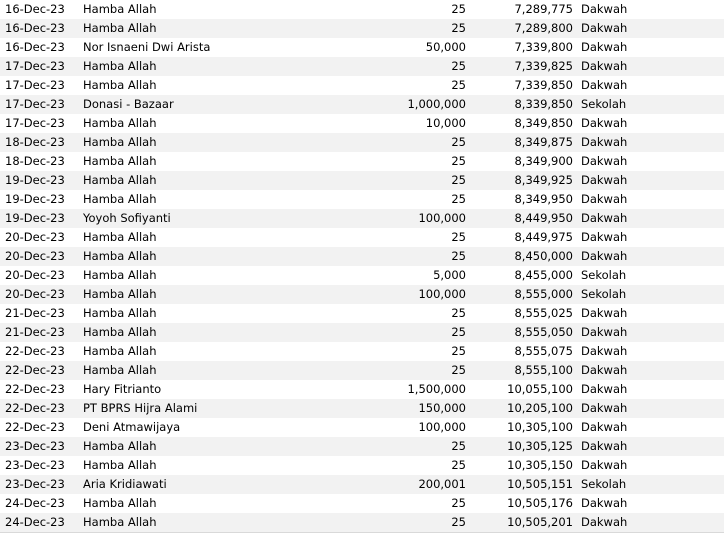 This screenshot has width=727, height=533. Describe the element at coordinates (41, 503) in the screenshot. I see `date-cell: 24-Dec-23` at that location.